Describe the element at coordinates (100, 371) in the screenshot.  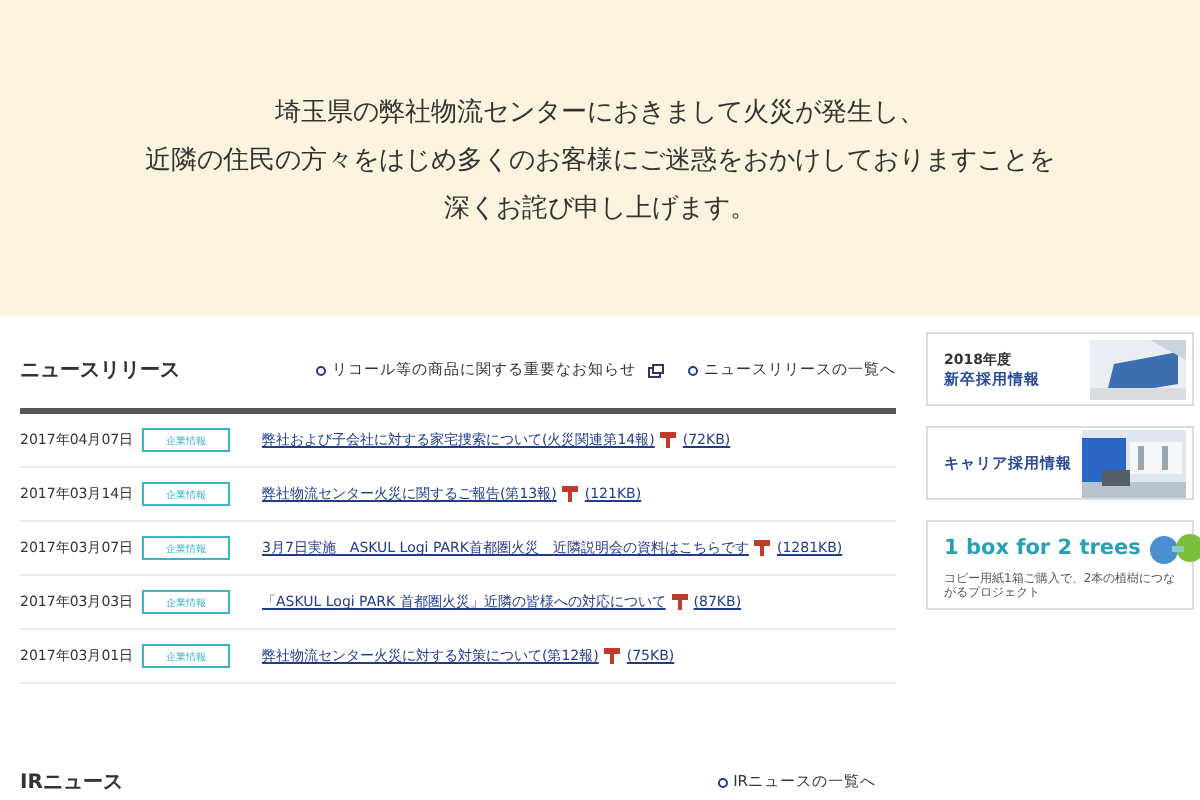
I see `section-title: ニュースリリース` at that location.